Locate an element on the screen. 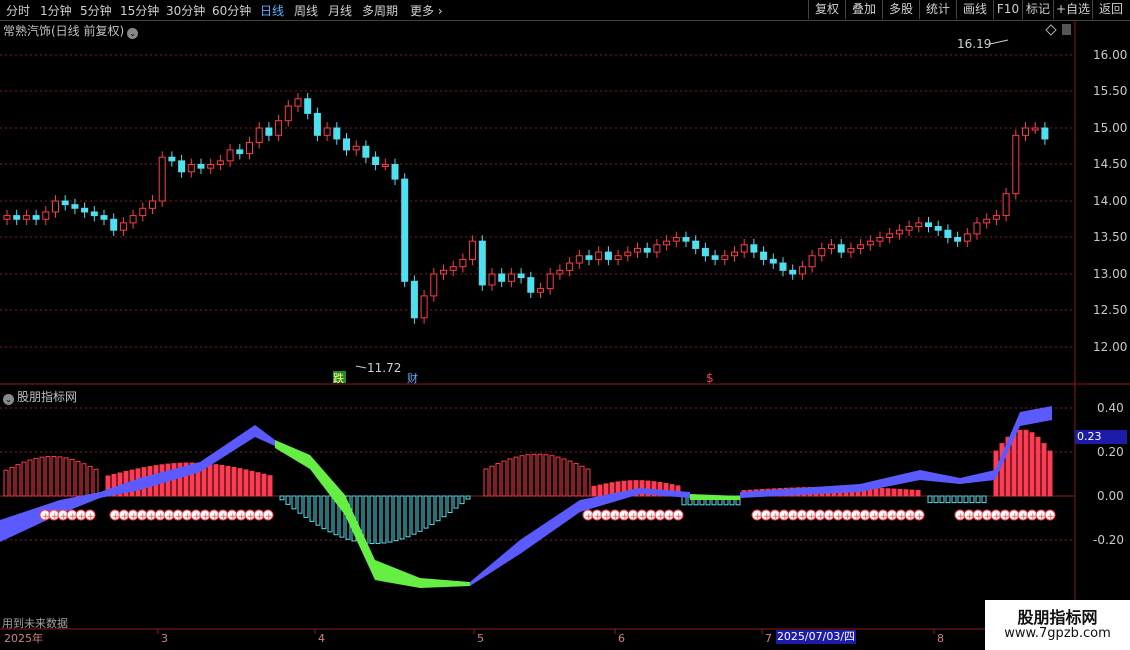  date-tick: 6 is located at coordinates (621, 638).